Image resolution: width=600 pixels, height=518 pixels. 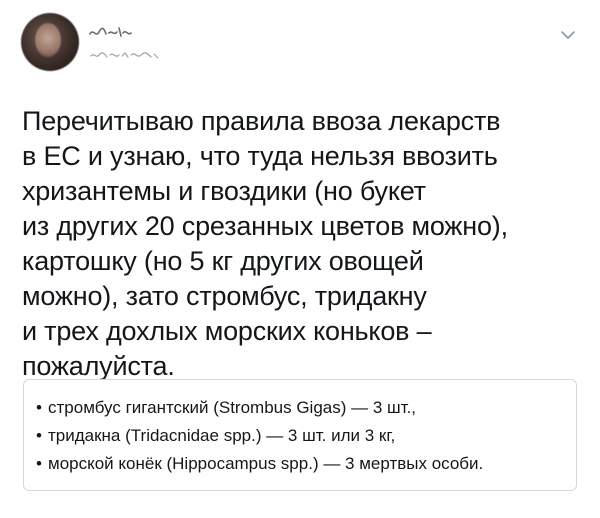 What do you see at coordinates (568, 35) in the screenshot?
I see `chevron-down-icon` at bounding box center [568, 35].